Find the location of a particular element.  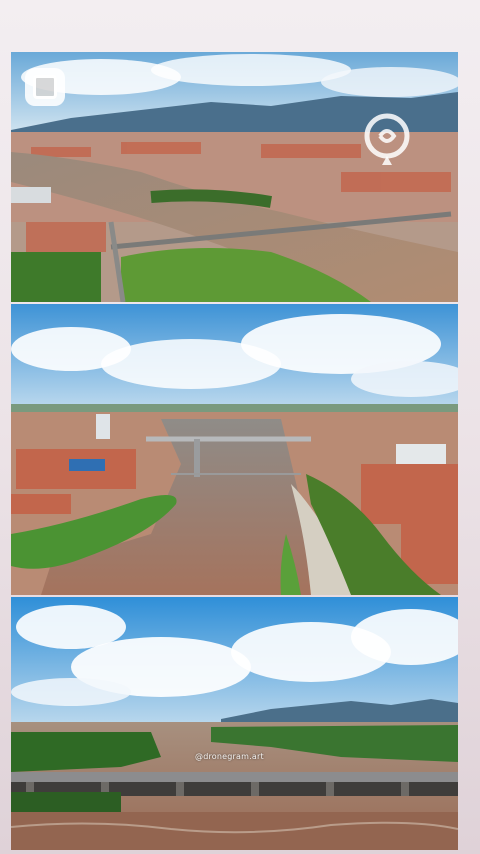

location-pin-swirl-logo is located at coordinates (387, 139).